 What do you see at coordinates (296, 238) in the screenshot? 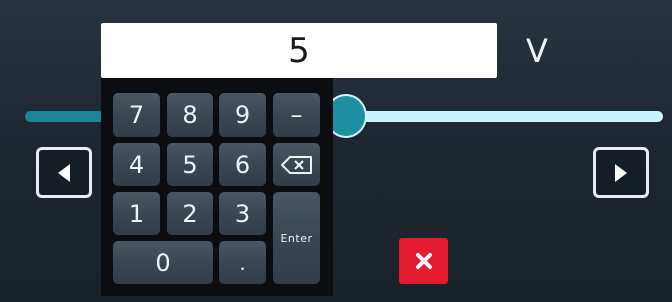
I see `enter-button: Enter` at bounding box center [296, 238].